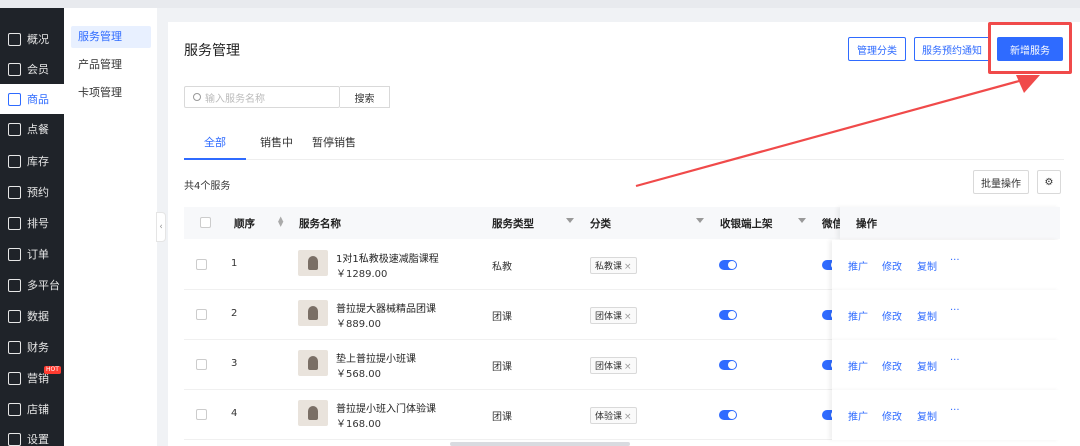 The image size is (1080, 446). I want to click on nav-label: 数据, so click(38, 316).